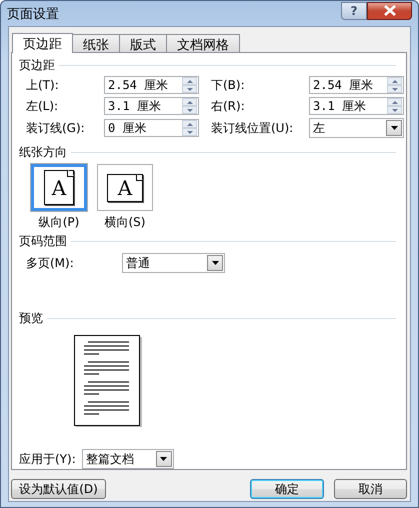 The height and width of the screenshot is (508, 419). I want to click on close-icon, so click(390, 10).